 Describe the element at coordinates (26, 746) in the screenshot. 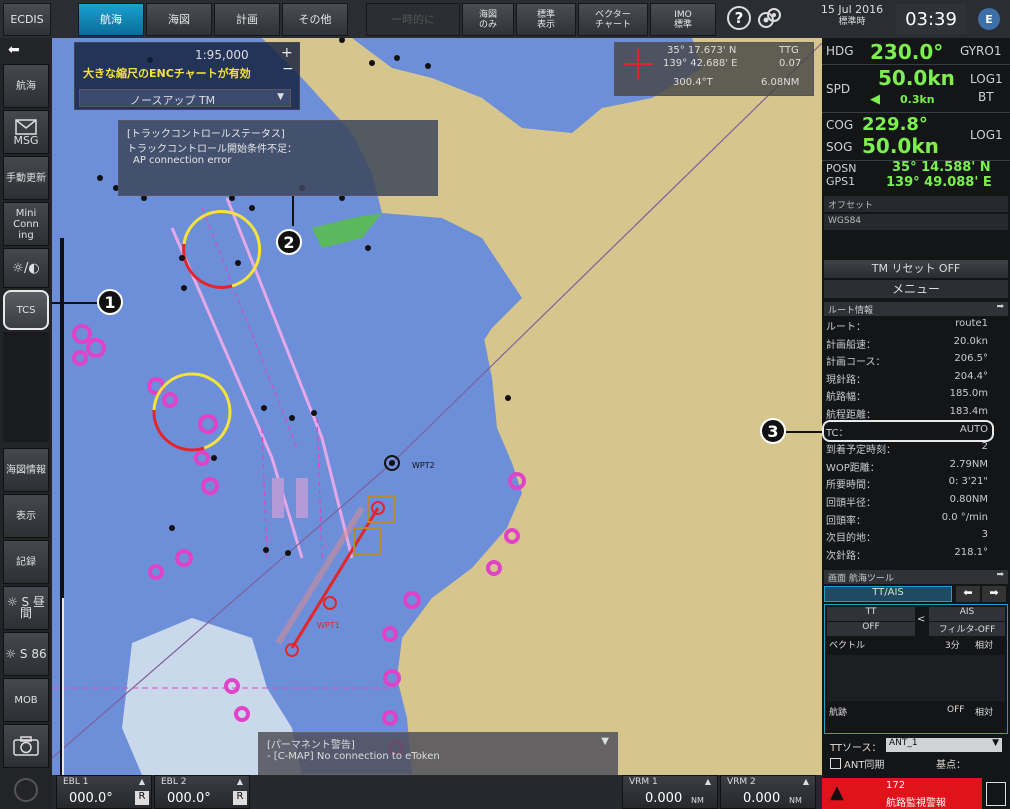

I see `left-btn-screenshot` at that location.